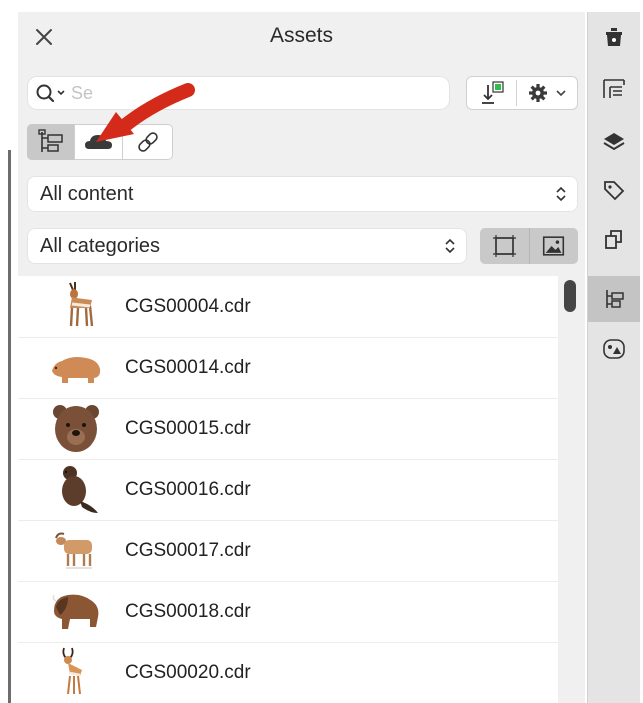  Describe the element at coordinates (570, 296) in the screenshot. I see `list-scrollbar` at that location.